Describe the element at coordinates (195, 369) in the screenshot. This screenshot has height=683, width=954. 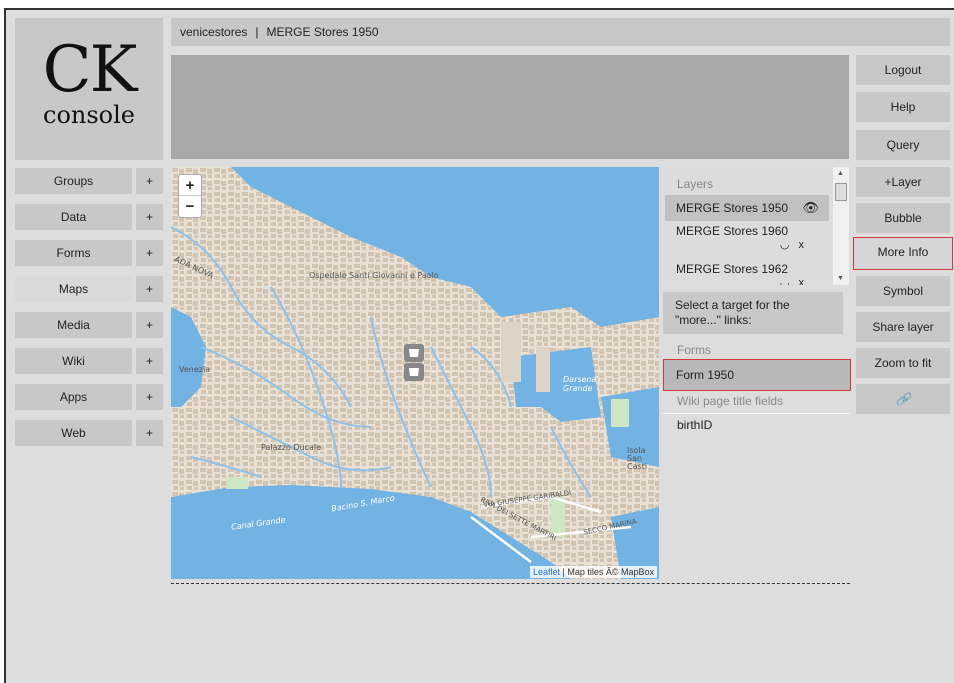
I see `map-label-venezia: Venezia` at that location.